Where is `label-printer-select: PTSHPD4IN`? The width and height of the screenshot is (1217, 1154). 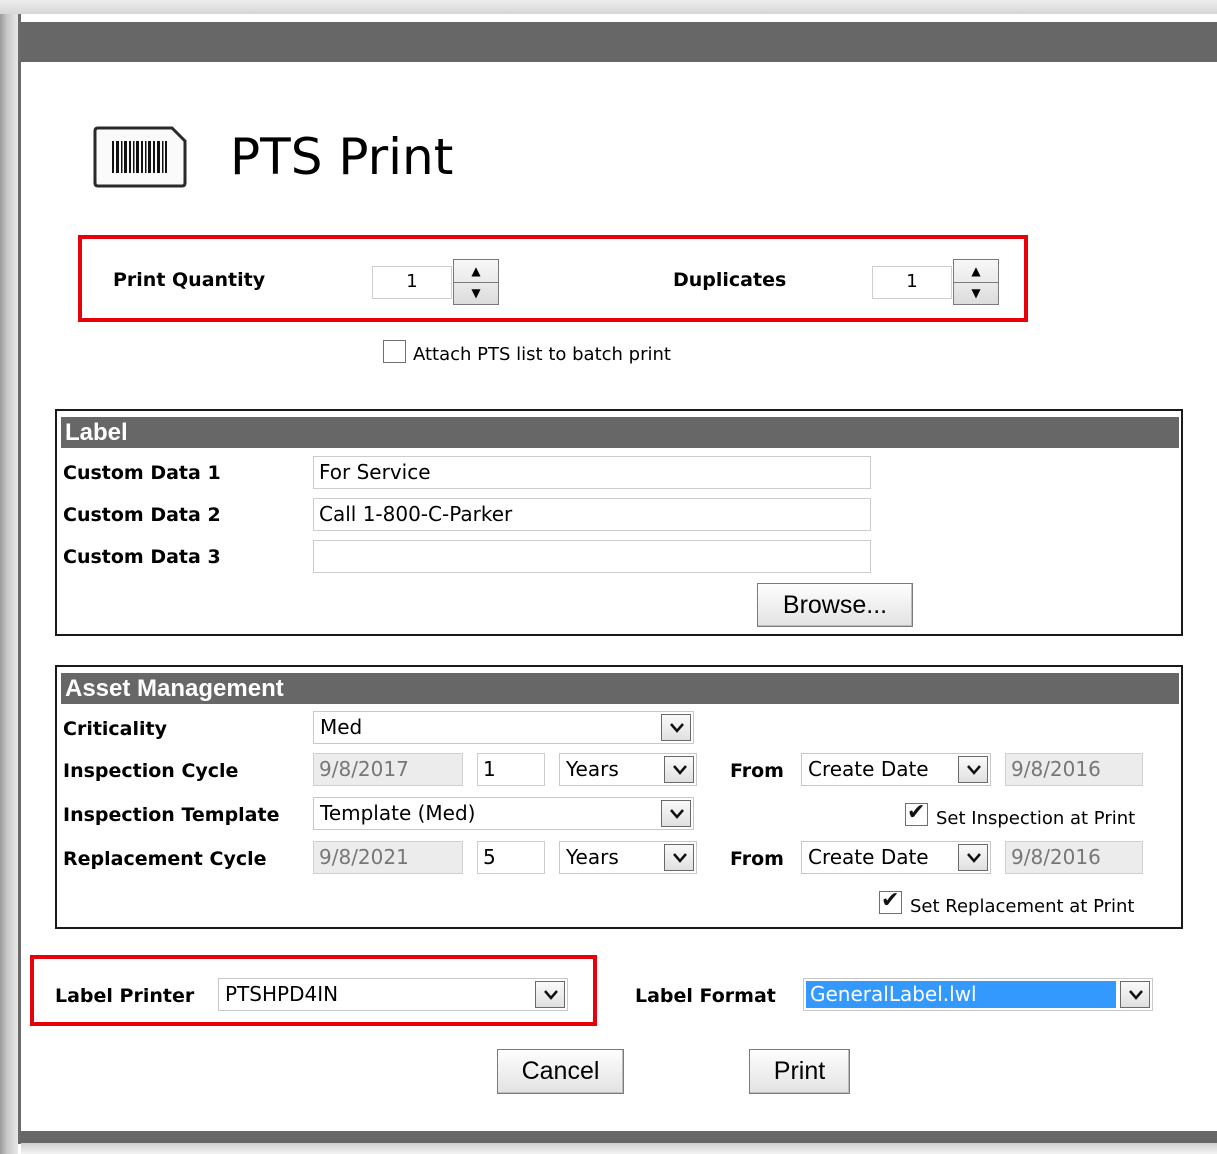 label-printer-select: PTSHPD4IN is located at coordinates (393, 994).